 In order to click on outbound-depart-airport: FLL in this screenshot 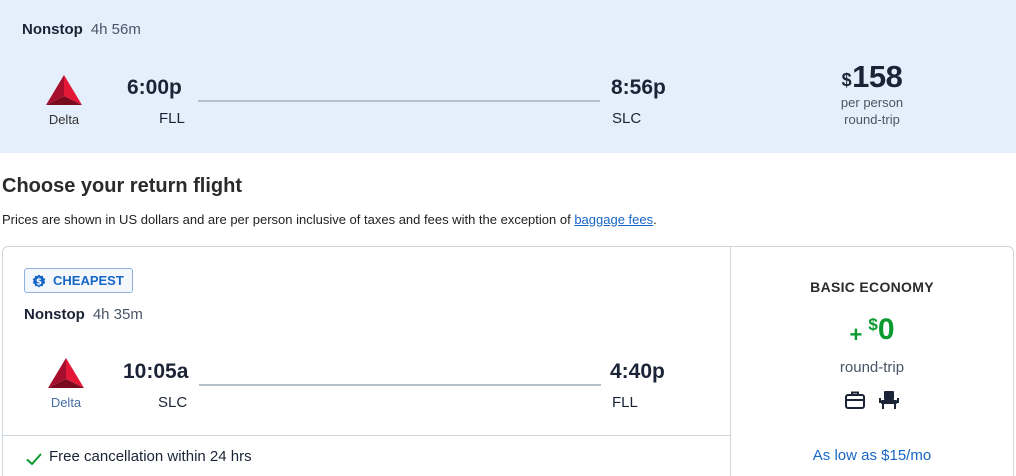, I will do `click(172, 118)`.